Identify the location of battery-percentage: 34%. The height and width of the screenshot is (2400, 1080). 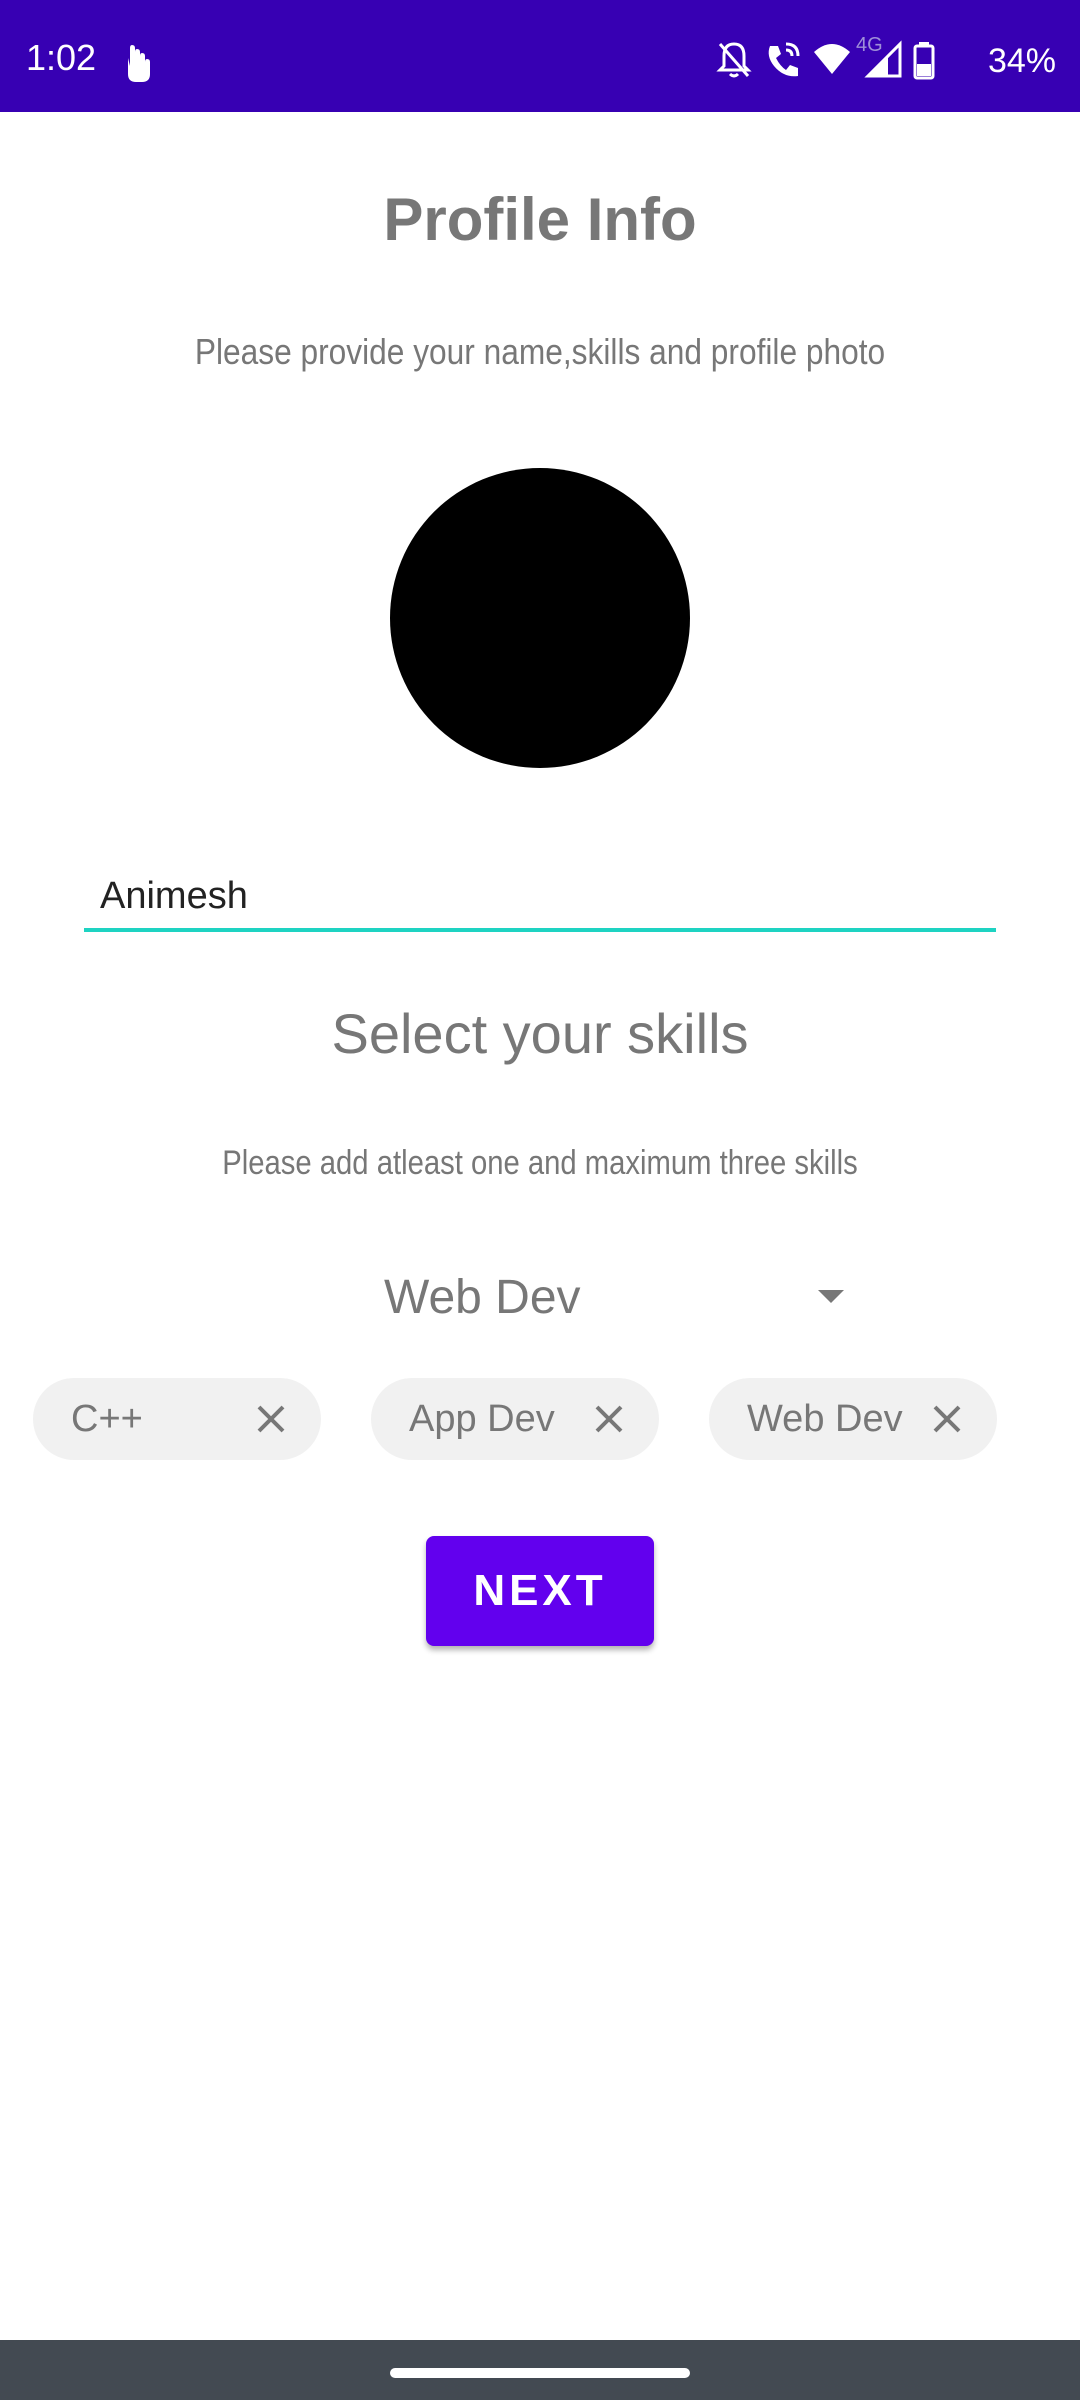
(1021, 61).